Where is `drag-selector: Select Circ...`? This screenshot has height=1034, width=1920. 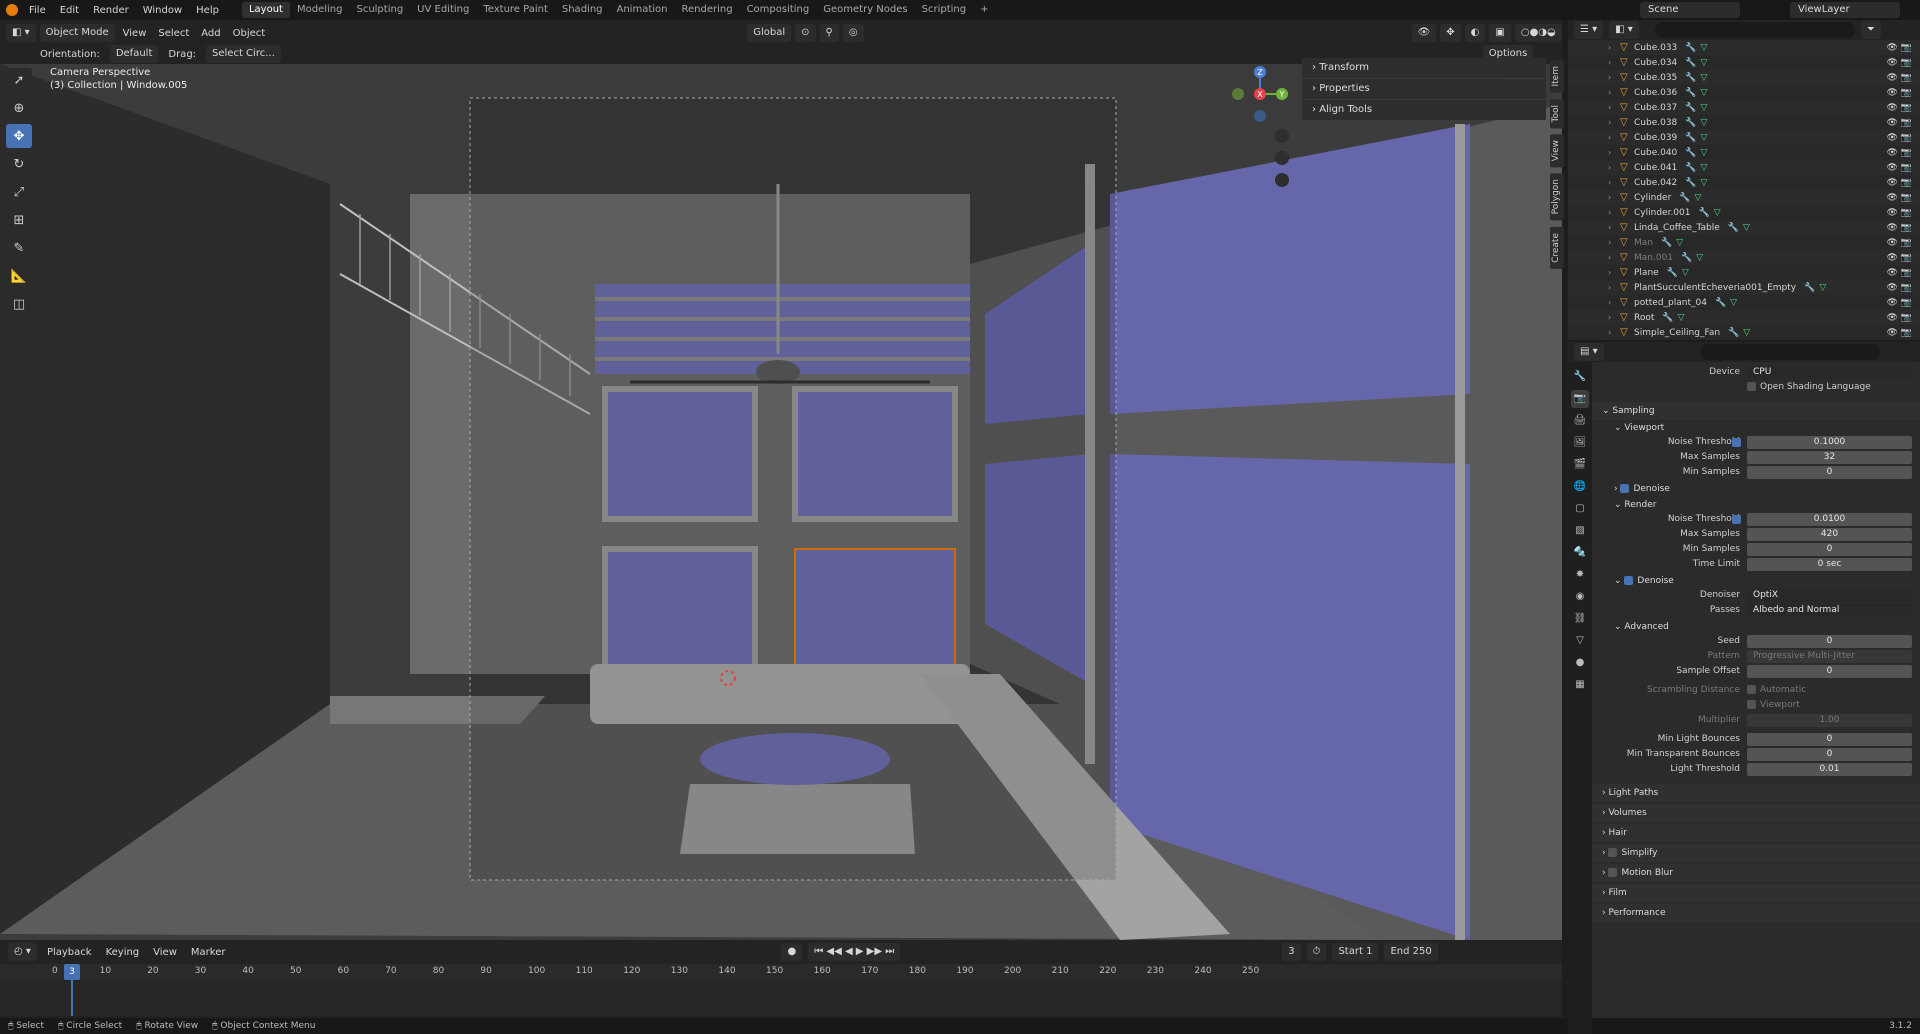
drag-selector: Select Circ... is located at coordinates (243, 54).